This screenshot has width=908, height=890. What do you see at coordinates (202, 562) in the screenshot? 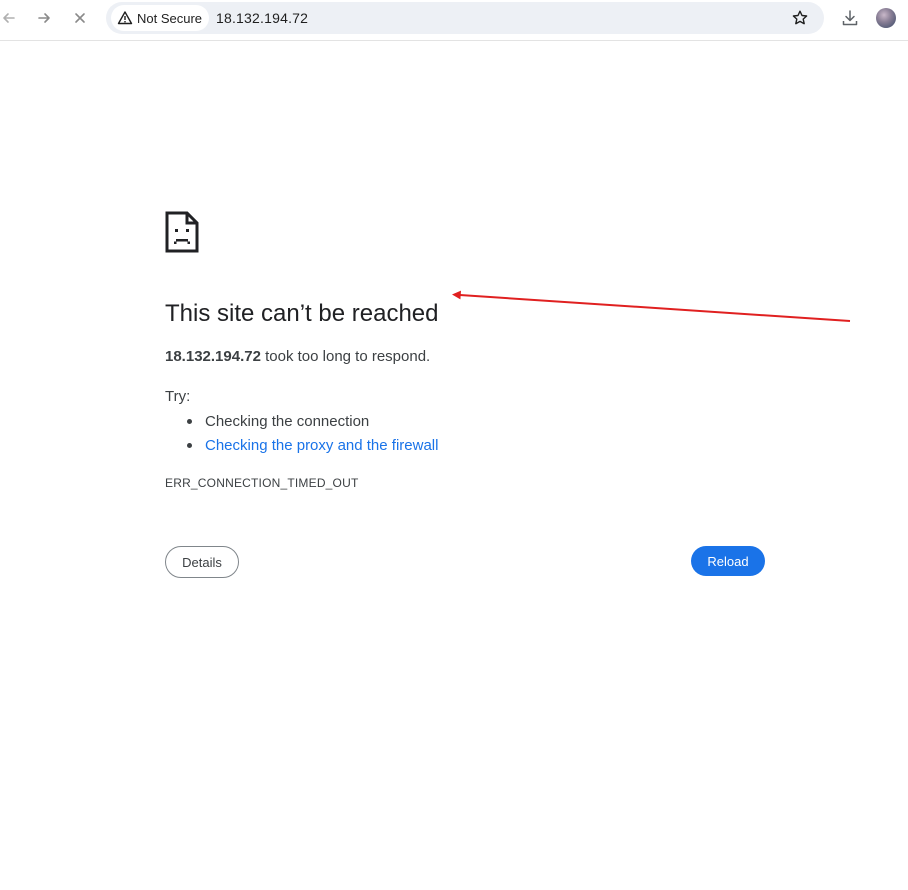
I see `details-button: Details` at bounding box center [202, 562].